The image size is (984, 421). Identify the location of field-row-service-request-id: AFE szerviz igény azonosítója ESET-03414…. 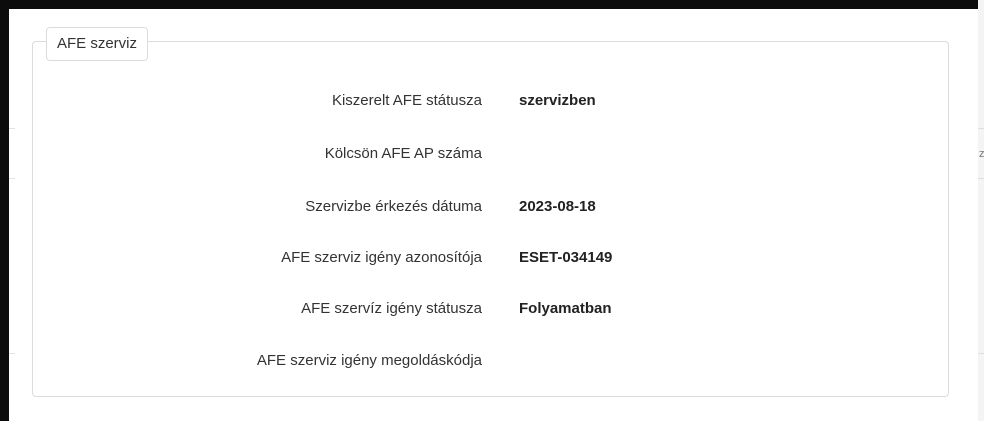
(492, 258).